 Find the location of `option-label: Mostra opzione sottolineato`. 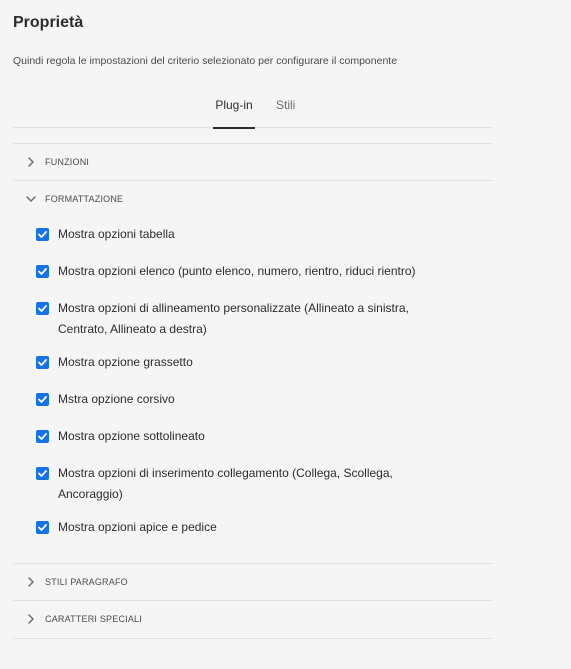

option-label: Mostra opzione sottolineato is located at coordinates (131, 436).